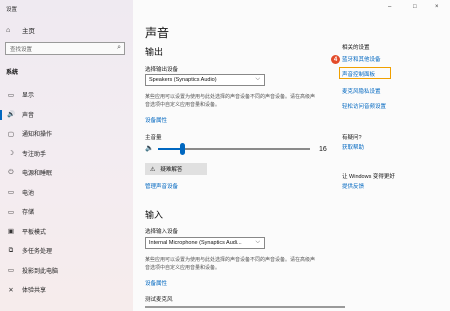 The image size is (450, 311). Describe the element at coordinates (389, 7) in the screenshot. I see `minimize-button: –` at that location.